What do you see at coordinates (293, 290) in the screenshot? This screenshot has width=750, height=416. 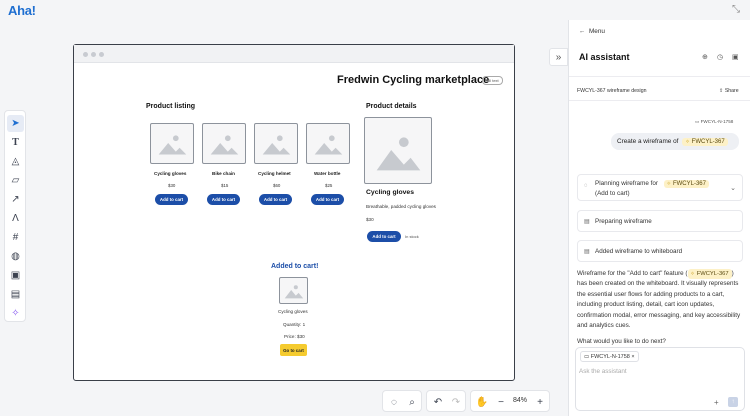 I see `cart-item-image-placeholder` at bounding box center [293, 290].